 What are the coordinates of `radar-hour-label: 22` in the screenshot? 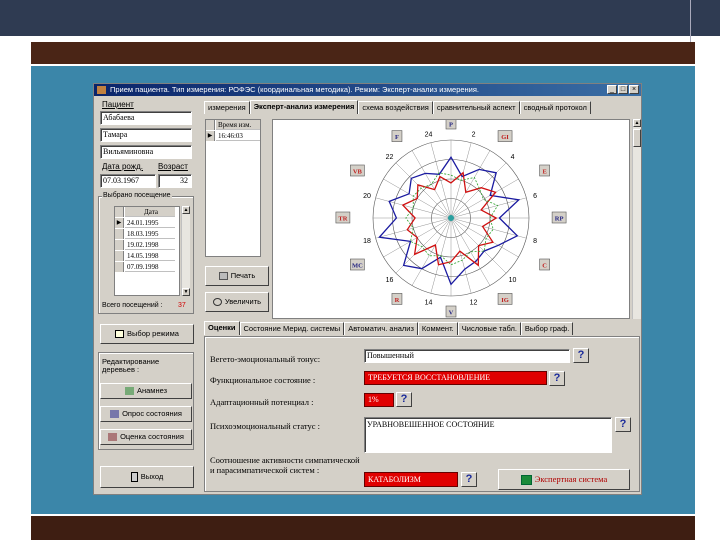 It's located at (390, 157).